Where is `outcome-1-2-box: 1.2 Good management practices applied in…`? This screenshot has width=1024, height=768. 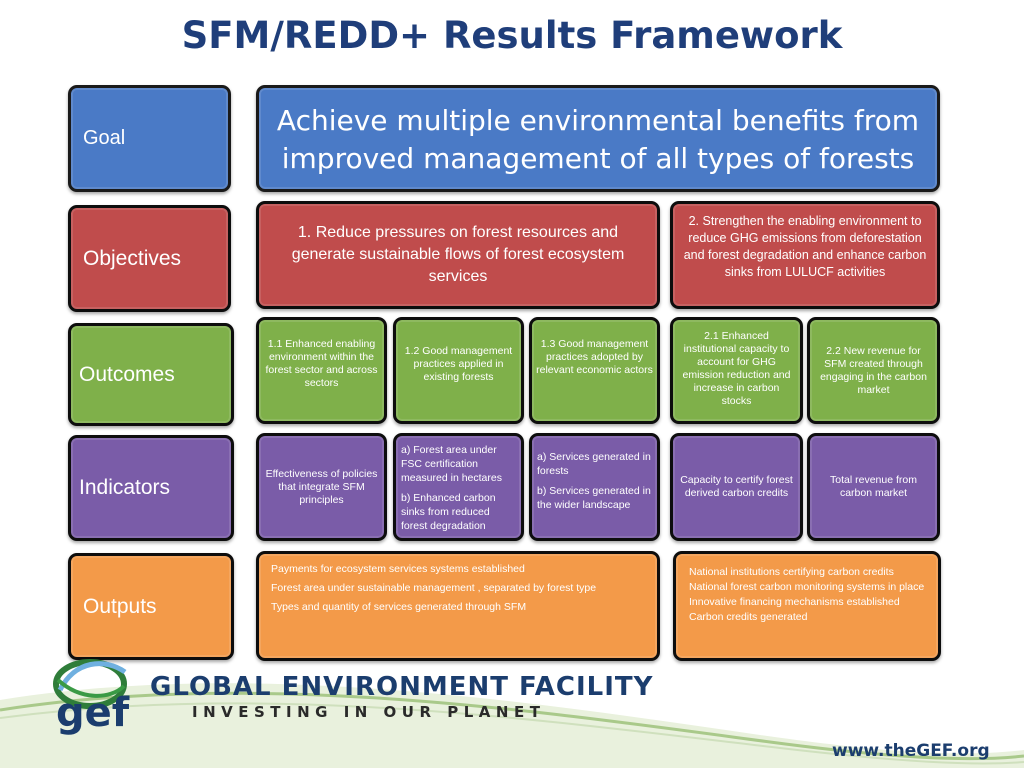
outcome-1-2-box: 1.2 Good management practices applied in… is located at coordinates (458, 370).